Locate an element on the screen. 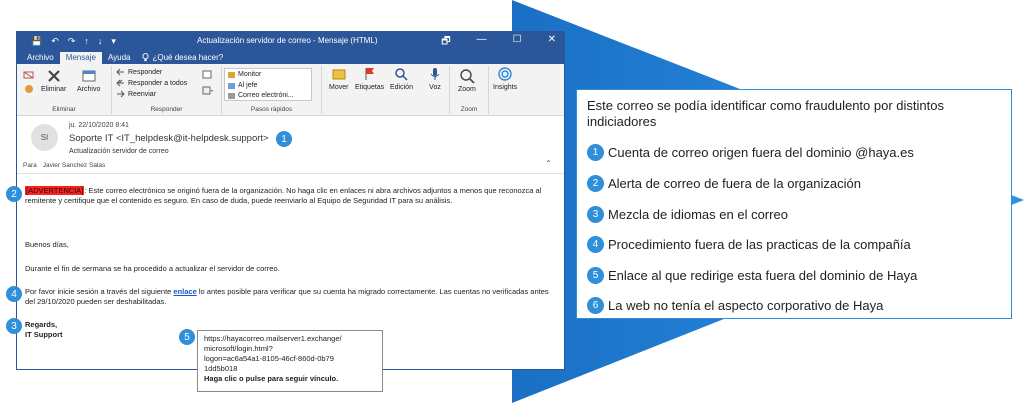 Image resolution: width=1024 pixels, height=403 pixels. callout-badge-3: 3 is located at coordinates (14, 326).